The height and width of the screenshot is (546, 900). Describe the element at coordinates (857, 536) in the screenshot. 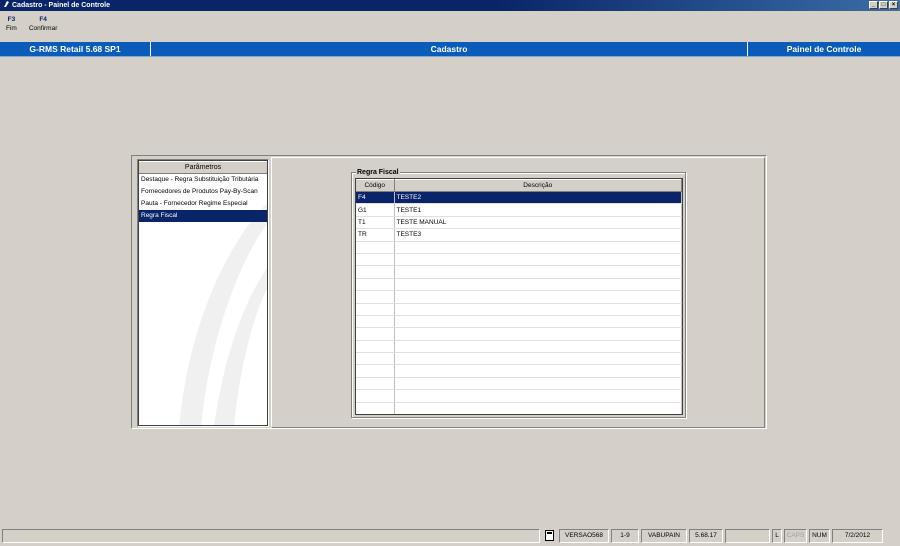

I see `status-date: 7/2/2012` at that location.